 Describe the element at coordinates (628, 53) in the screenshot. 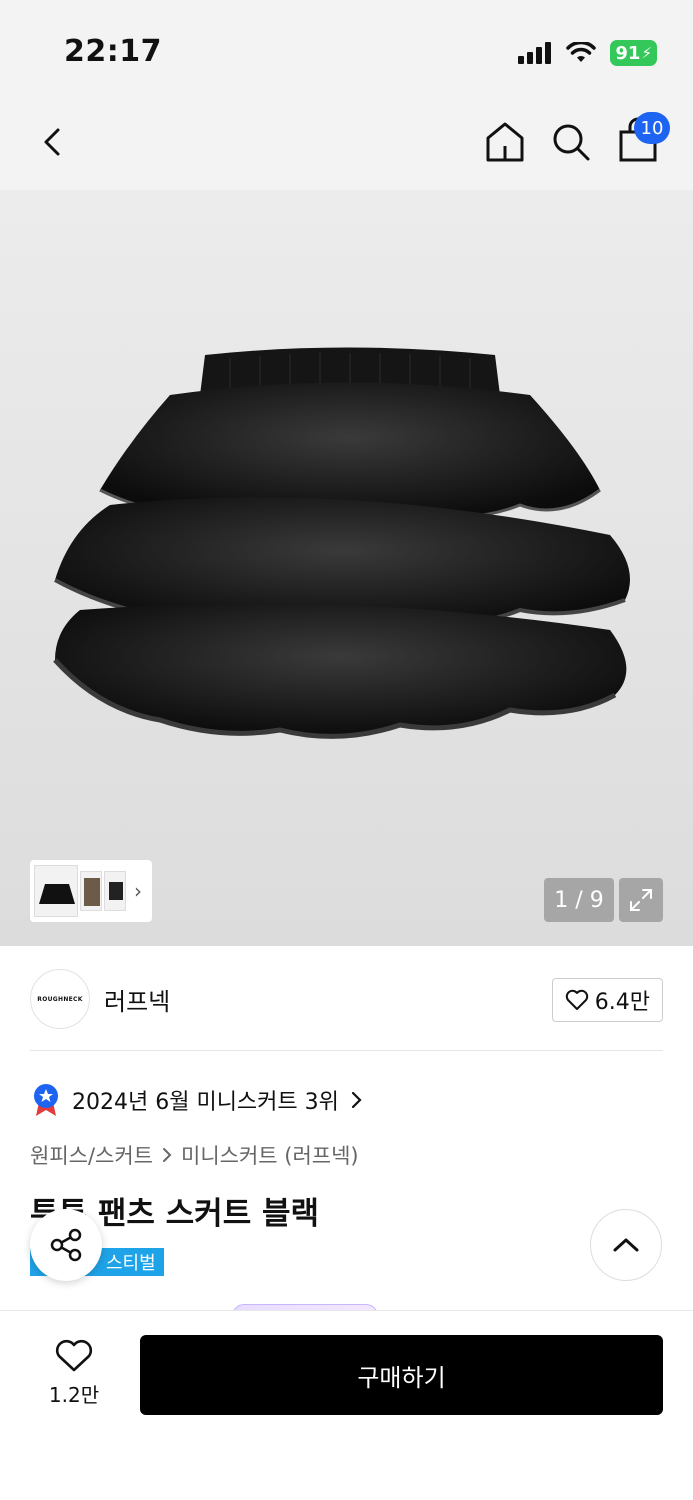

I see `battery-level: 91` at that location.